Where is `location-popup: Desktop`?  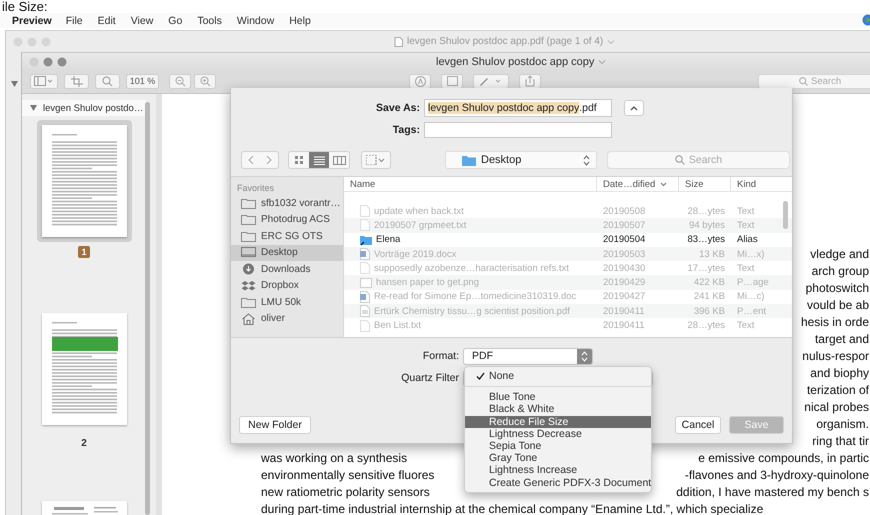
location-popup: Desktop is located at coordinates (521, 160).